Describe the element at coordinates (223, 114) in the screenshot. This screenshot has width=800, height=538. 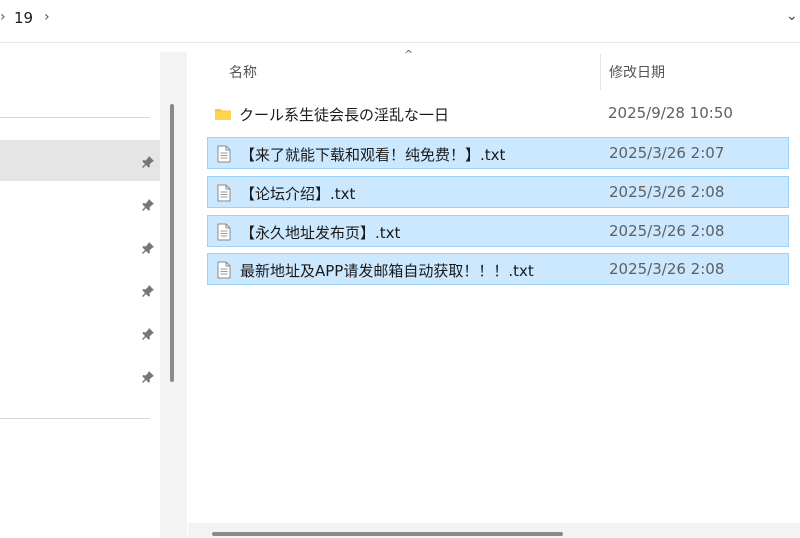
I see `folder-icon` at that location.